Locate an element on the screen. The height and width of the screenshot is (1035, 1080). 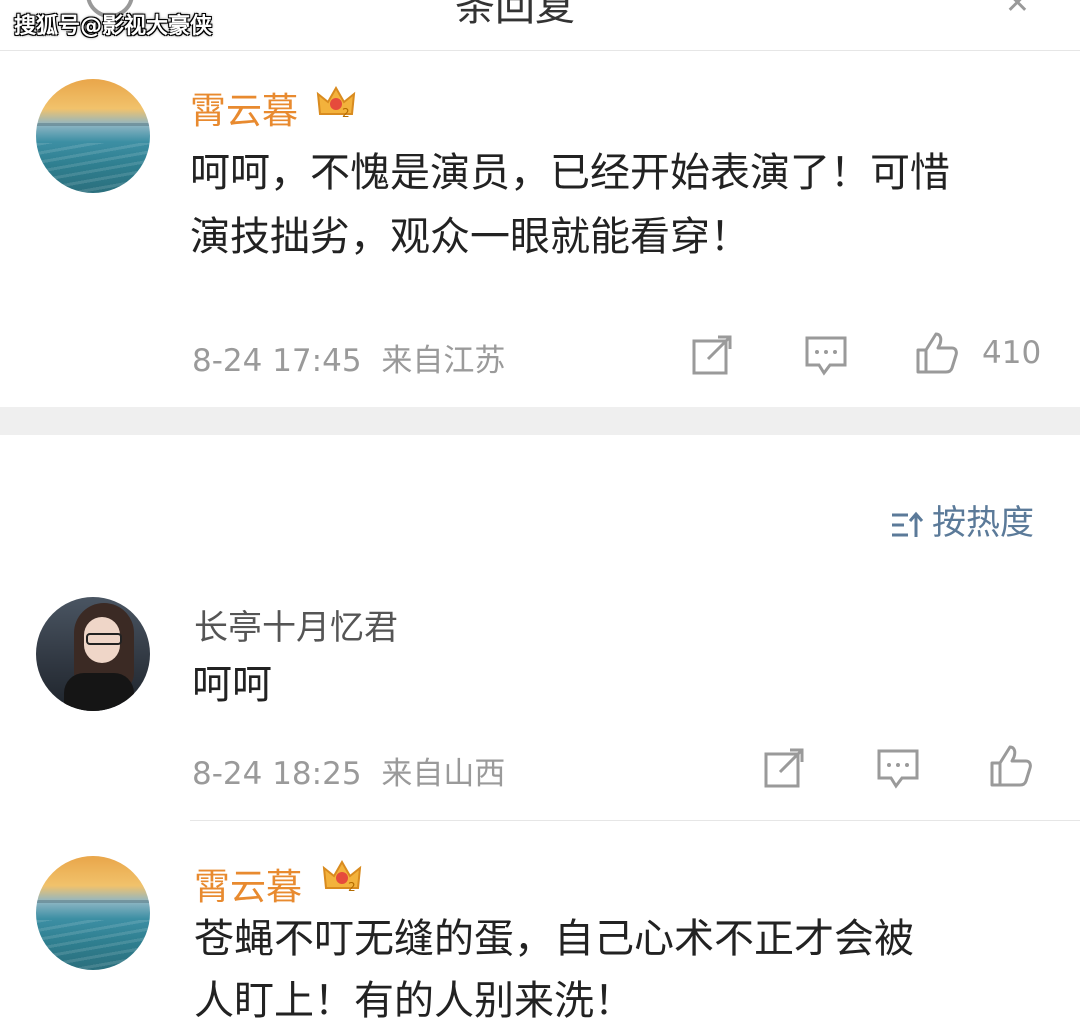
comment-username: 长亭十月忆君 is located at coordinates (296, 624).